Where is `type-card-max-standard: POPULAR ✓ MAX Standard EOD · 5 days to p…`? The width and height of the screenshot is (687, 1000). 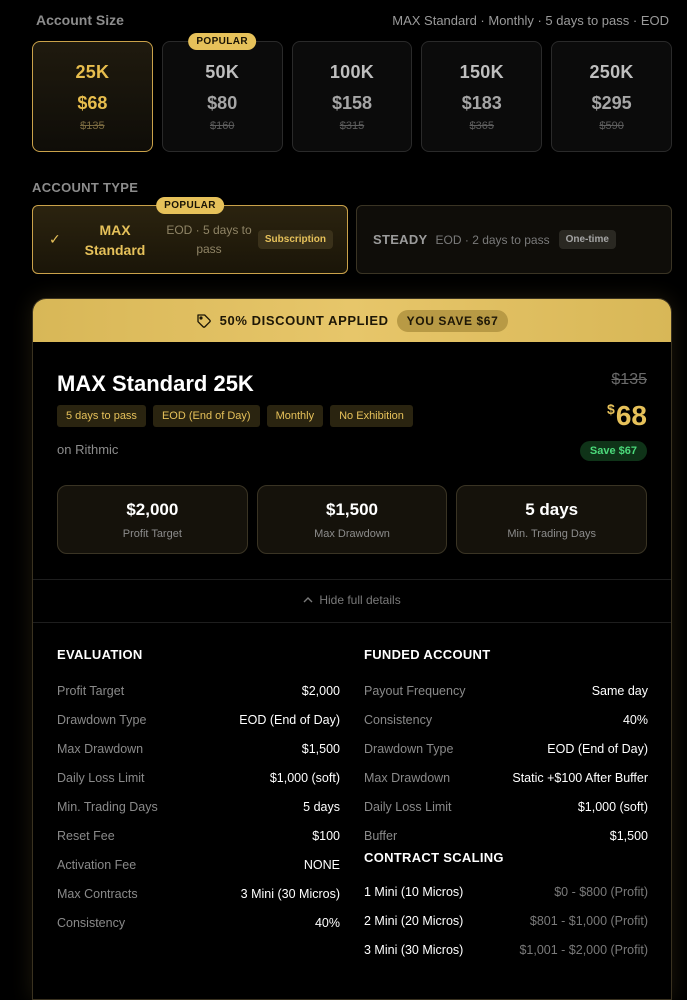 type-card-max-standard: POPULAR ✓ MAX Standard EOD · 5 days to p… is located at coordinates (190, 235).